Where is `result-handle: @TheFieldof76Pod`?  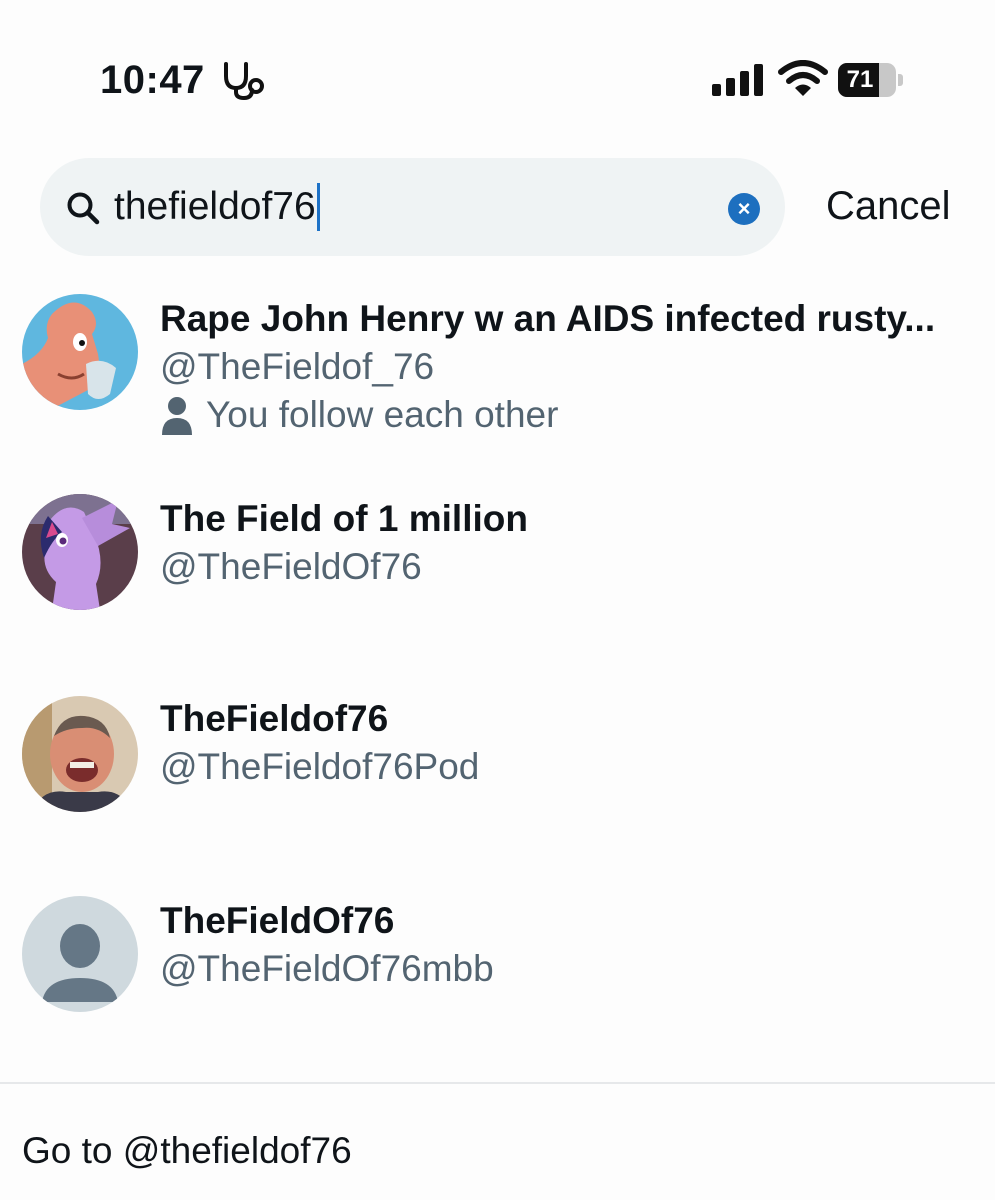 result-handle: @TheFieldof76Pod is located at coordinates (320, 766).